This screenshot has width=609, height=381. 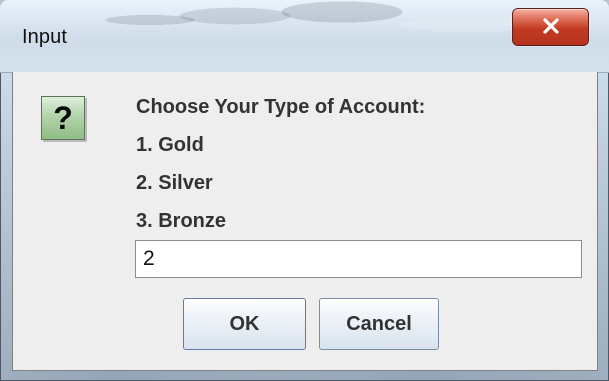 I want to click on window-title: Input, so click(x=44, y=37).